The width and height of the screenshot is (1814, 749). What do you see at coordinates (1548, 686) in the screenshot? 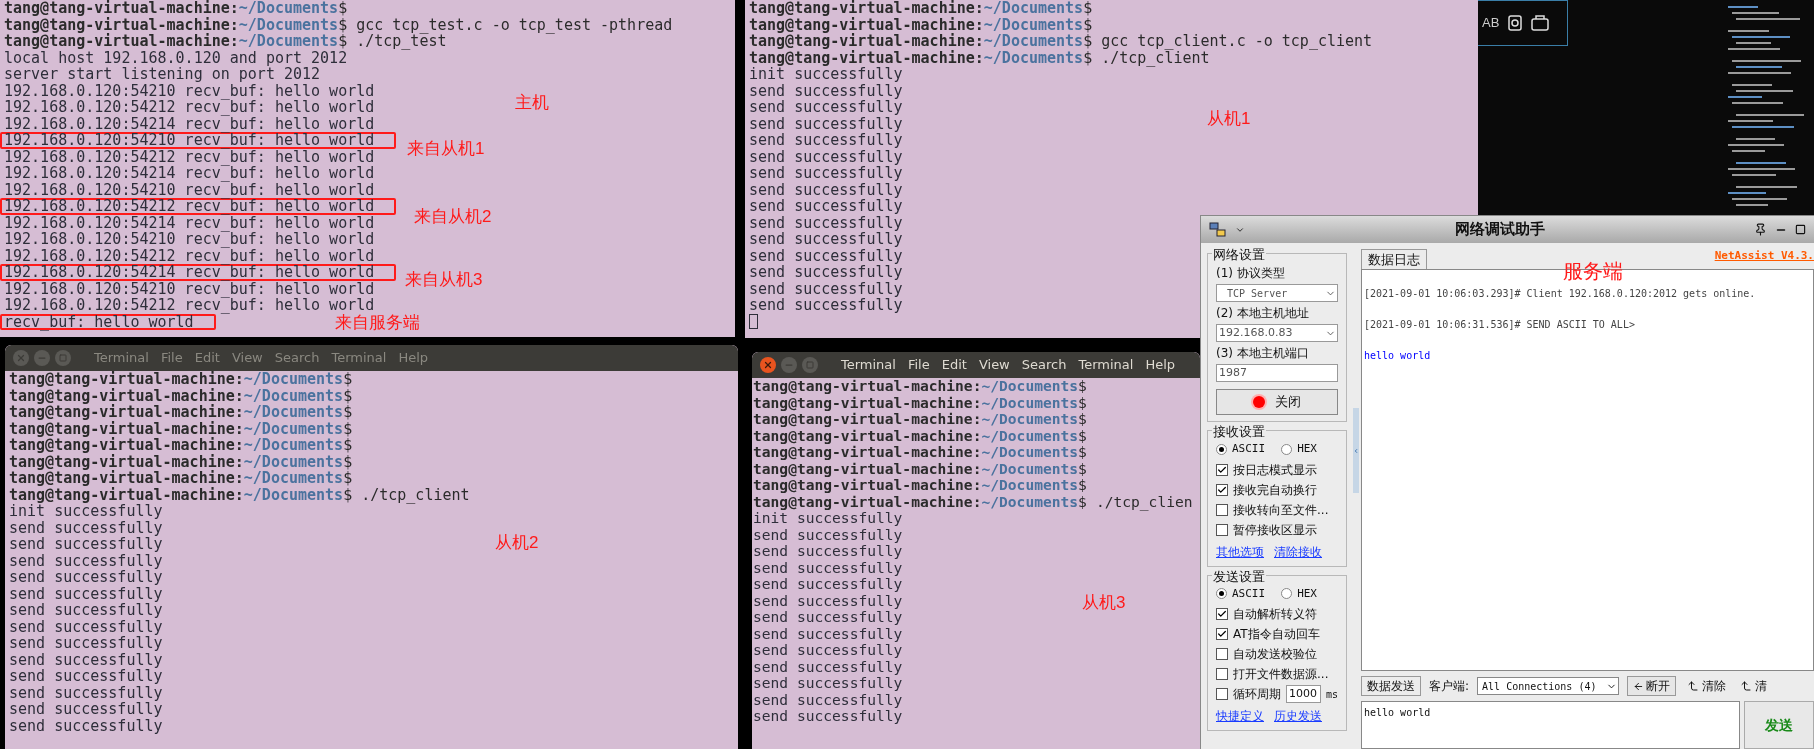
I see `client-select: All Connections (4)` at bounding box center [1548, 686].